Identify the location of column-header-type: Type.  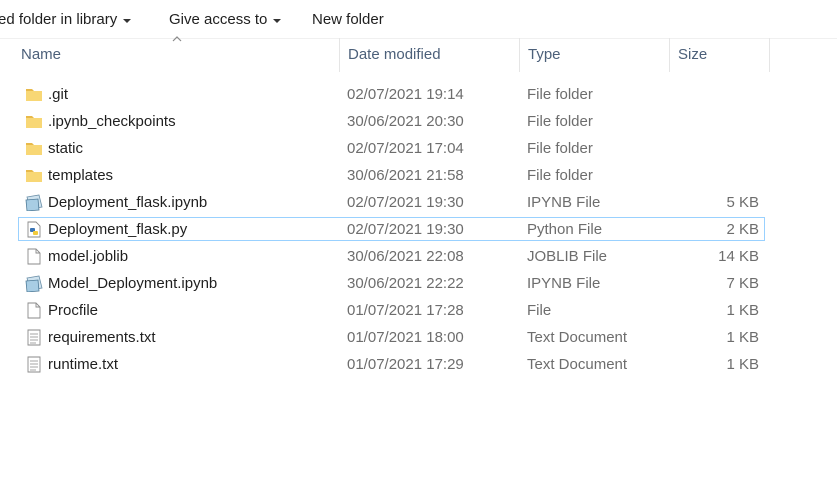
(595, 55).